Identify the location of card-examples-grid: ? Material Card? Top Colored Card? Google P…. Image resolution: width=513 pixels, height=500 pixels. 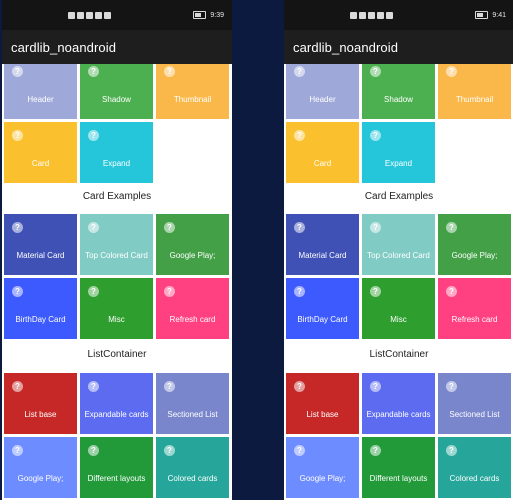
(398, 276).